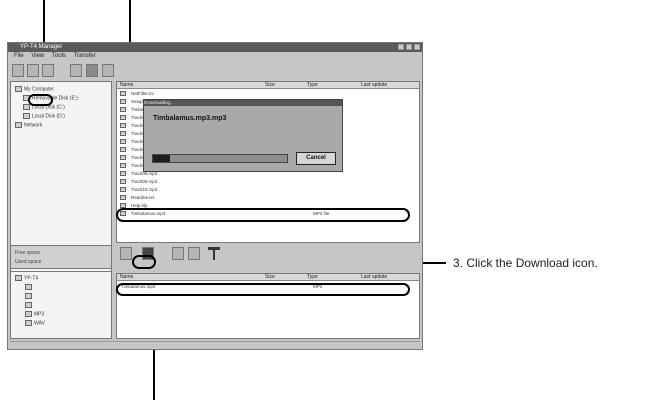 The image size is (657, 404). I want to click on menu-file: File, so click(19, 56).